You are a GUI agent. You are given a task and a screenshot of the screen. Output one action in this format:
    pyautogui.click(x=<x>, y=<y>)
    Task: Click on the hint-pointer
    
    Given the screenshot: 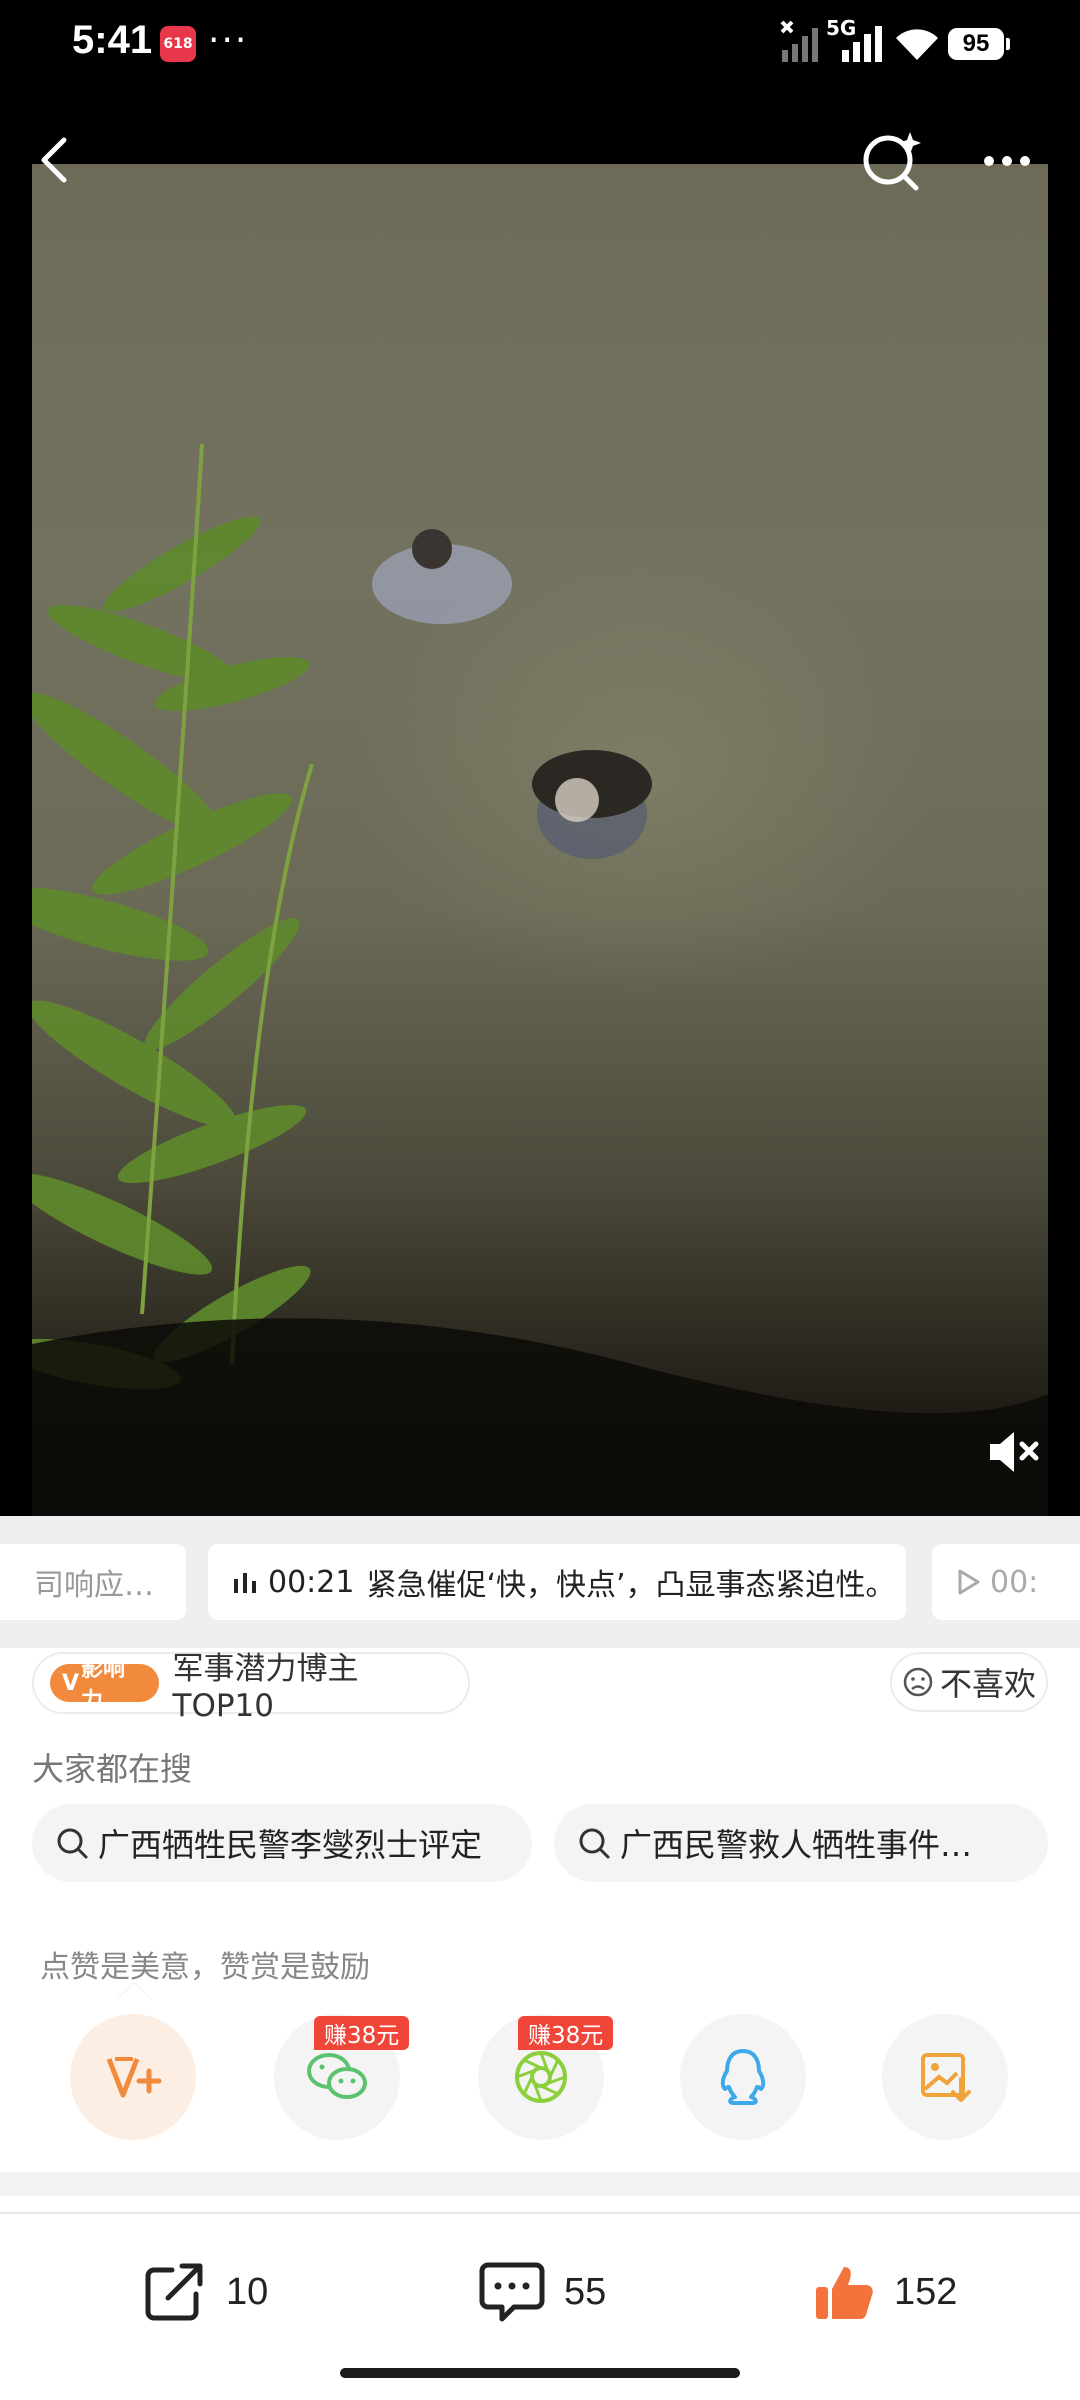 What is the action you would take?
    pyautogui.click(x=134, y=2000)
    